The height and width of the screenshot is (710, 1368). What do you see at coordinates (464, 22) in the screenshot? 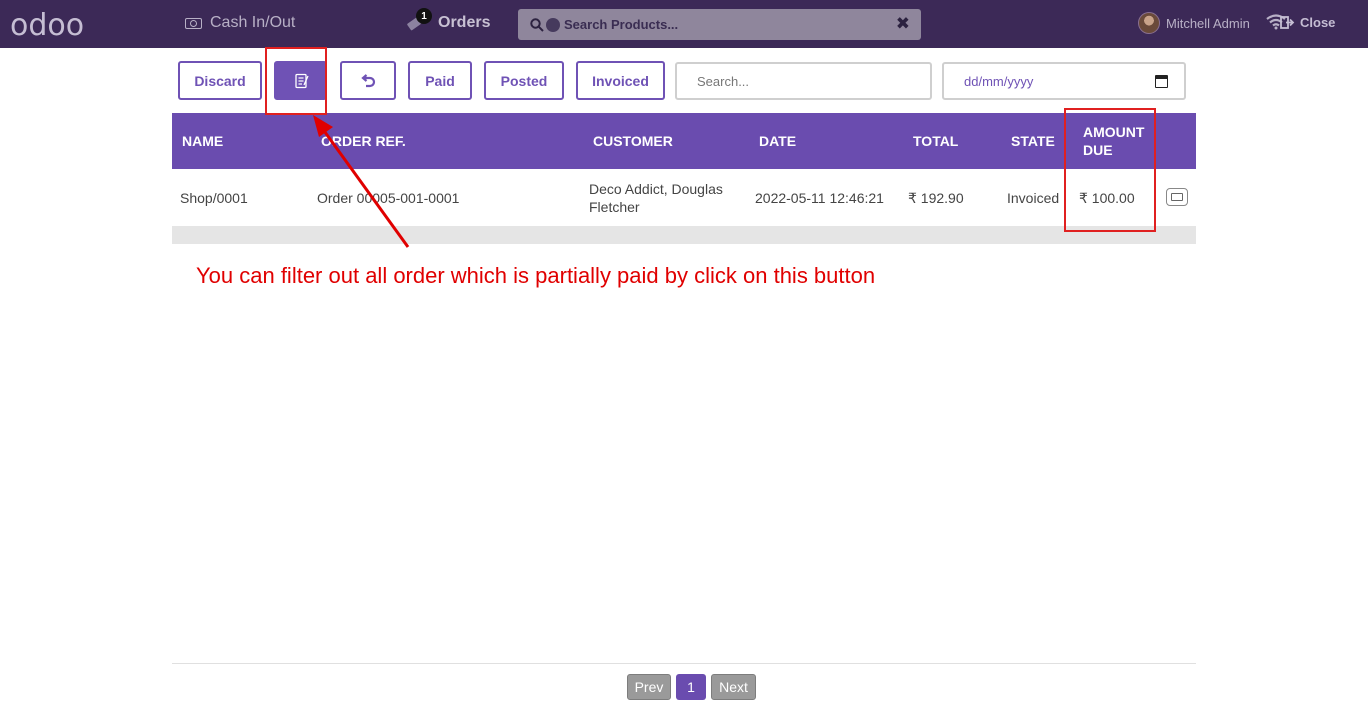
I see `orders-label: Orders` at bounding box center [464, 22].